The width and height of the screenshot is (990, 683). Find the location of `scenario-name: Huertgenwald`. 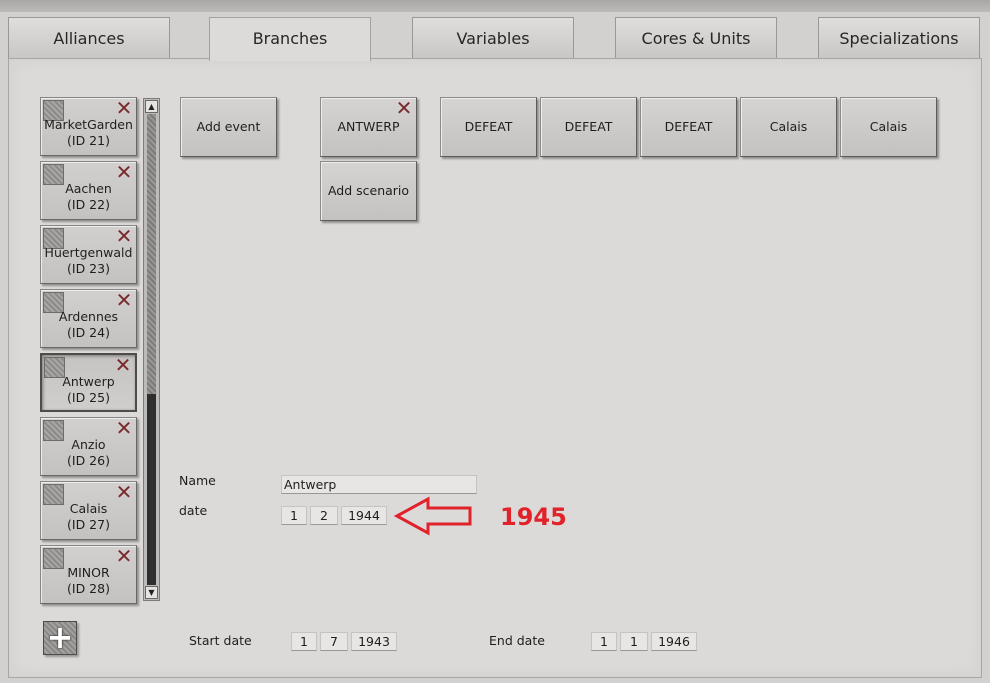

scenario-name: Huertgenwald is located at coordinates (88, 252).